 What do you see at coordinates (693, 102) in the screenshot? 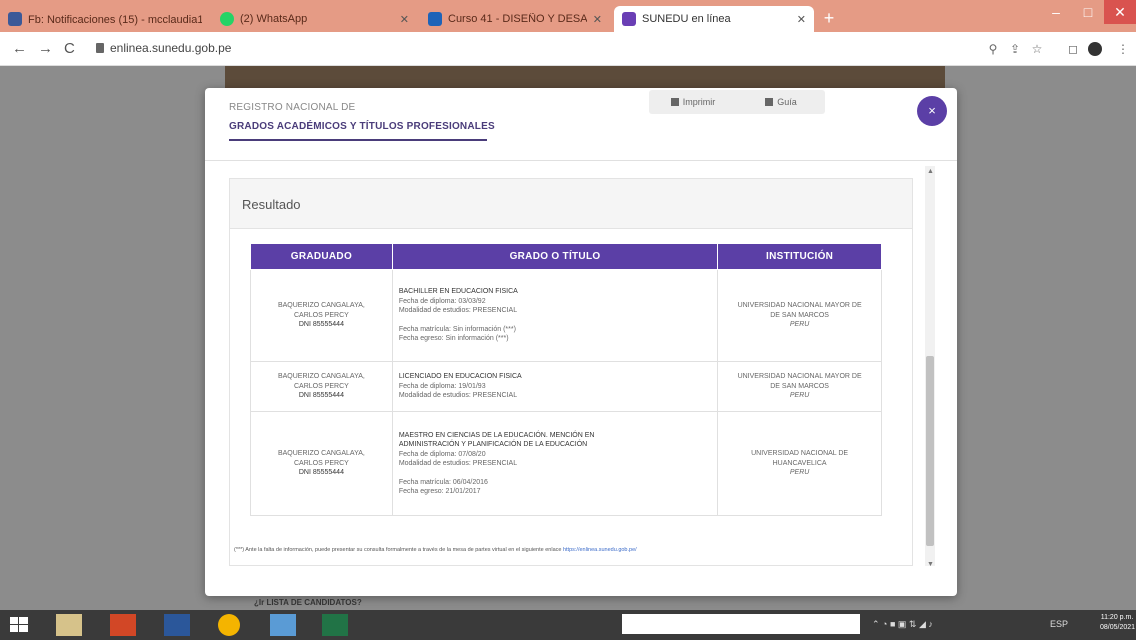
I see `print-button: Imprimir` at bounding box center [693, 102].